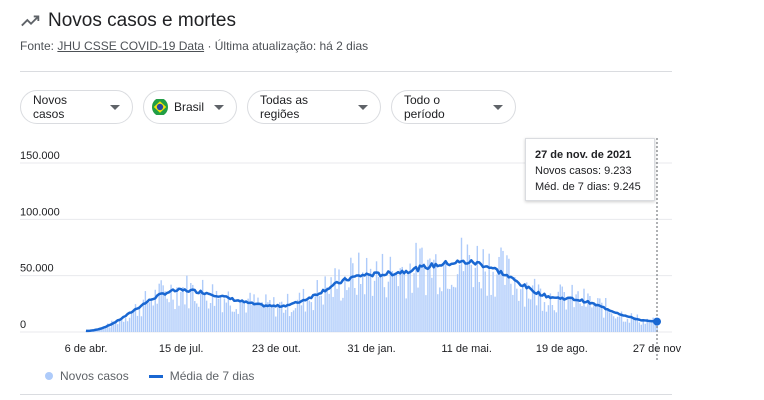 The width and height of the screenshot is (764, 400). What do you see at coordinates (314, 107) in the screenshot?
I see `region-dropdown: Todas as regiões` at bounding box center [314, 107].